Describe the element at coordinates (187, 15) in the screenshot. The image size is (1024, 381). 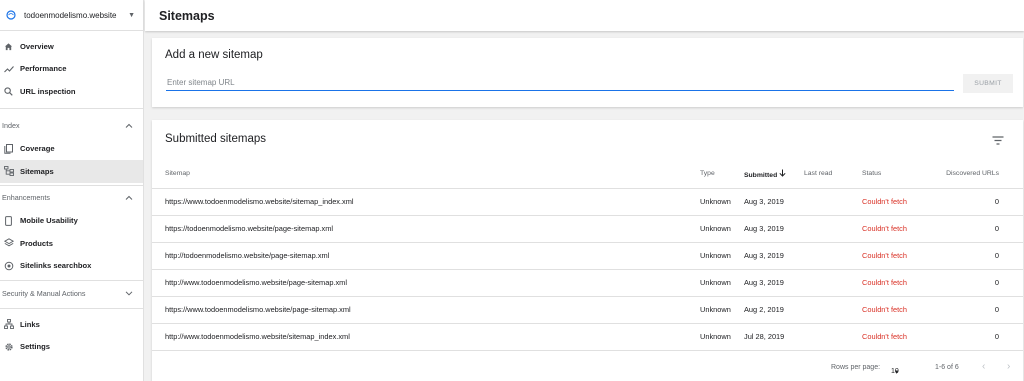
I see `page-title: Sitemaps` at that location.